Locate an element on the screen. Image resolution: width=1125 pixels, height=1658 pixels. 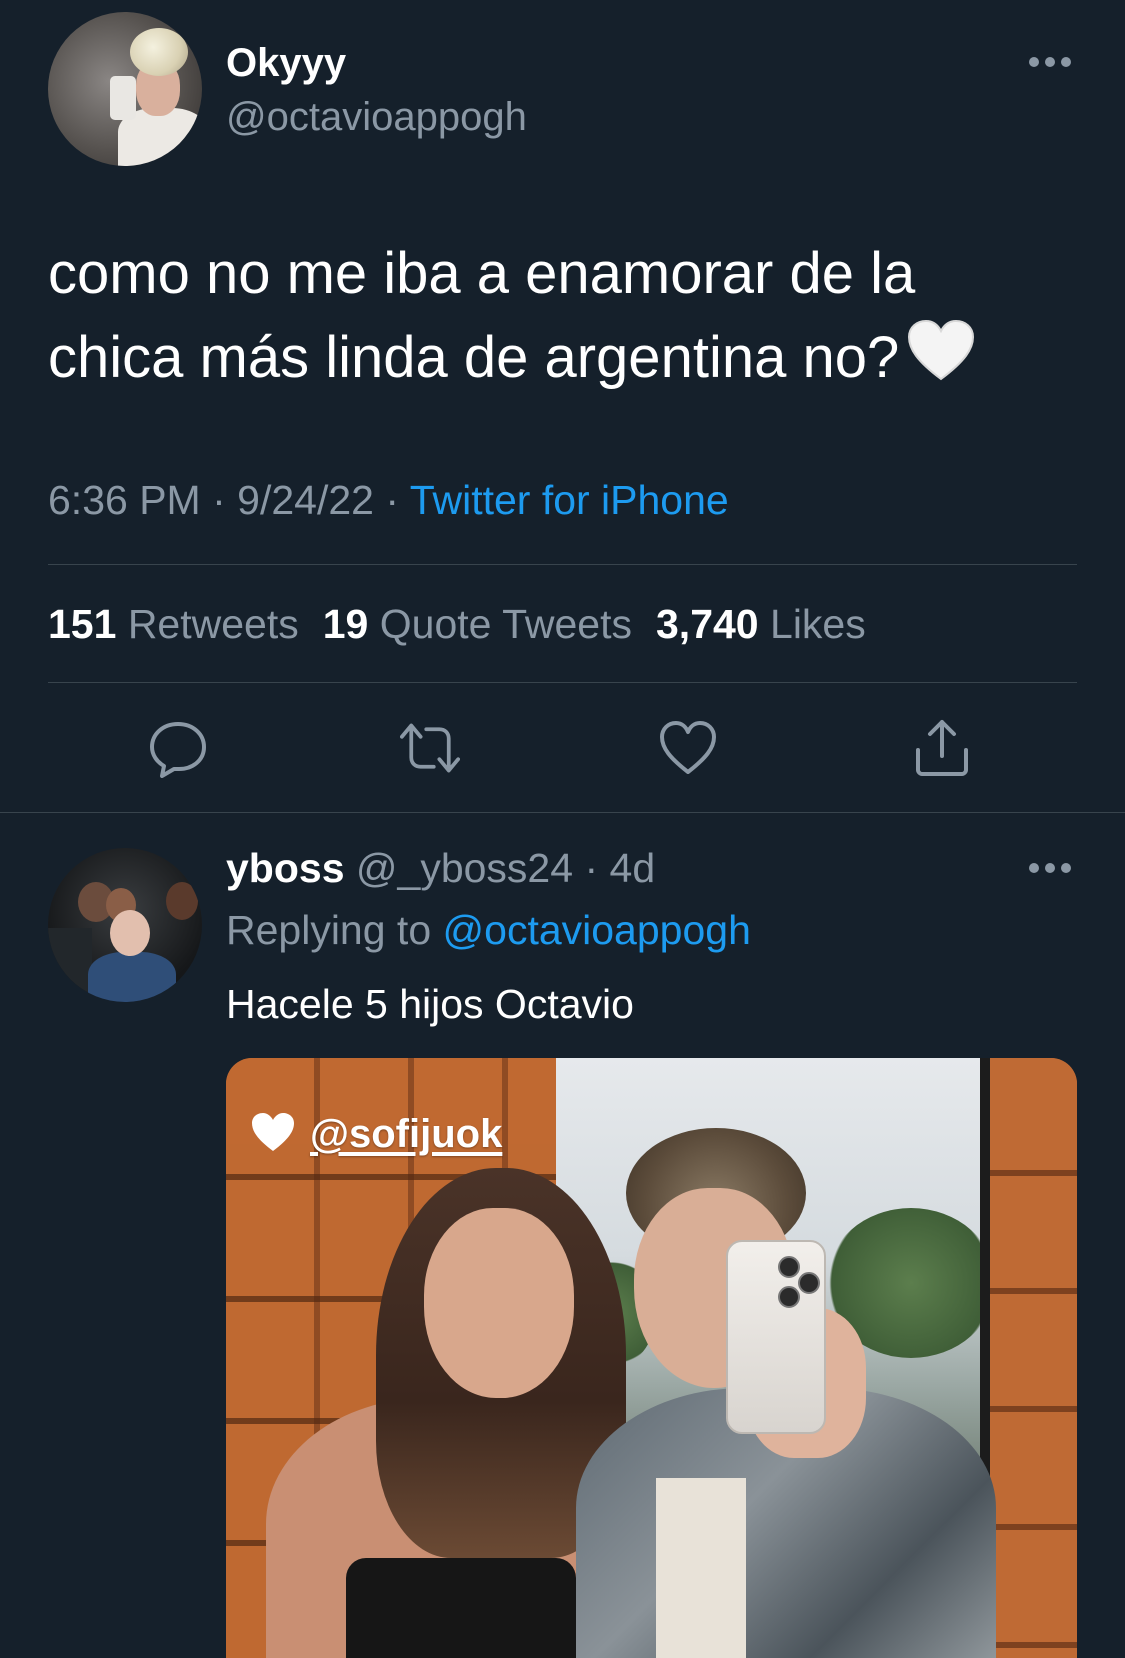
author-display-name: Okyyy is located at coordinates (286, 63).